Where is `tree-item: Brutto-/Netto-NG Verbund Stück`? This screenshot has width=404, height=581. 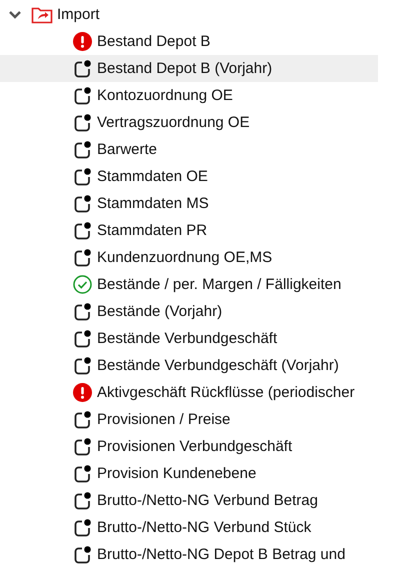 tree-item: Brutto-/Netto-NG Verbund Stück is located at coordinates (189, 527).